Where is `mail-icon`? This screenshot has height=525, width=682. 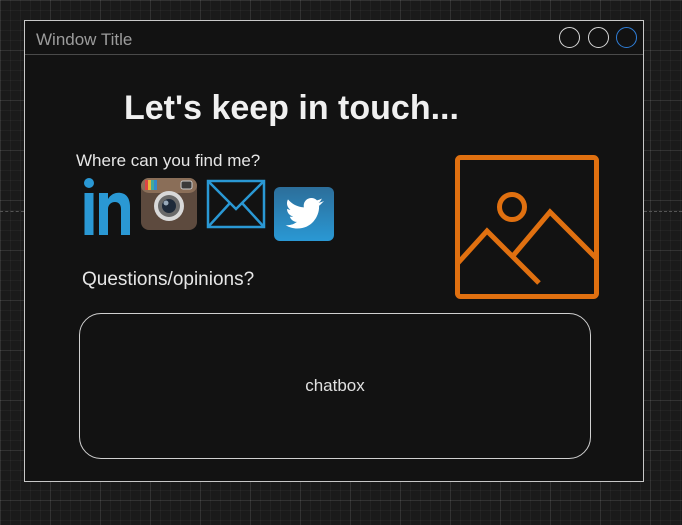 mail-icon is located at coordinates (236, 204).